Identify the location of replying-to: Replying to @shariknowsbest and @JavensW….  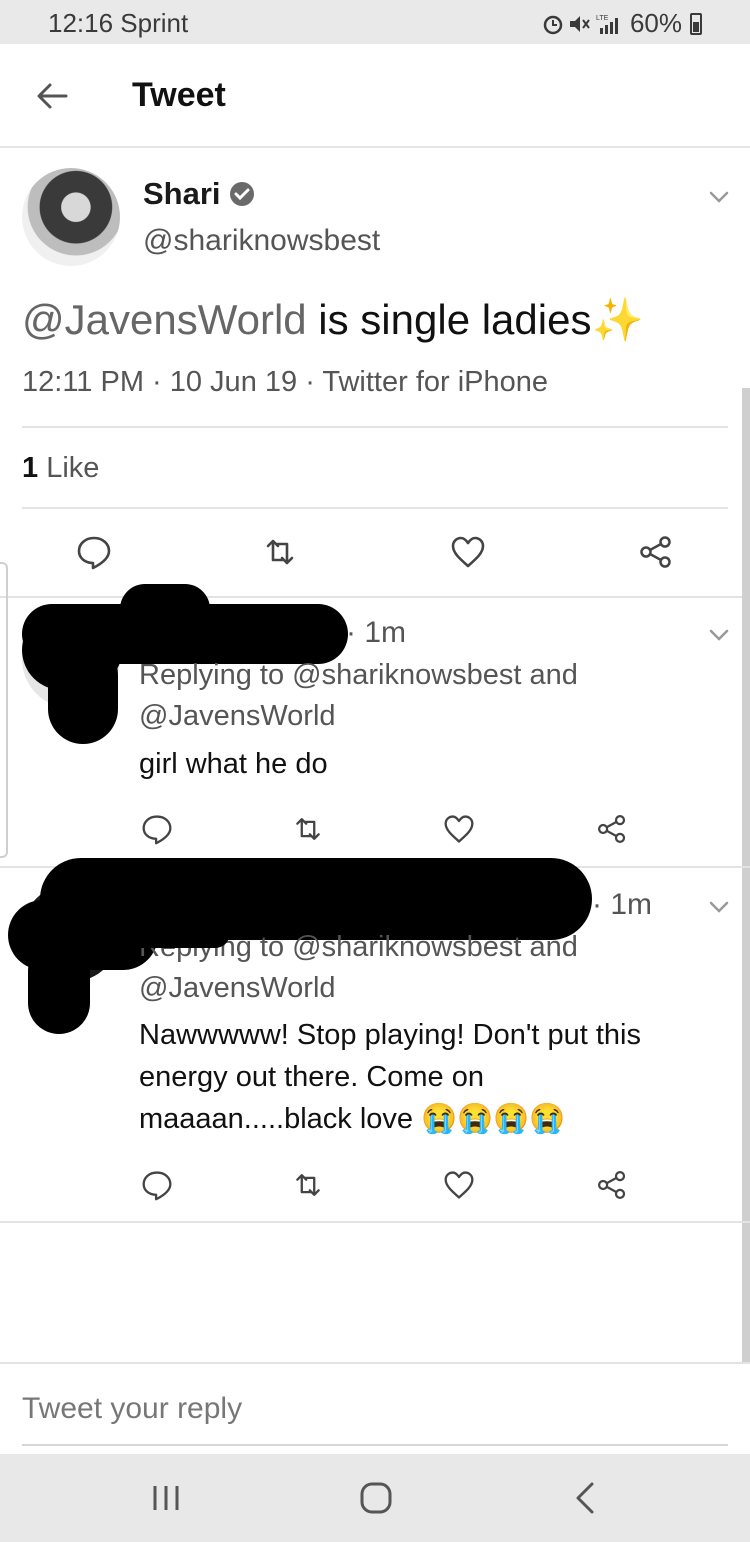
(358, 696).